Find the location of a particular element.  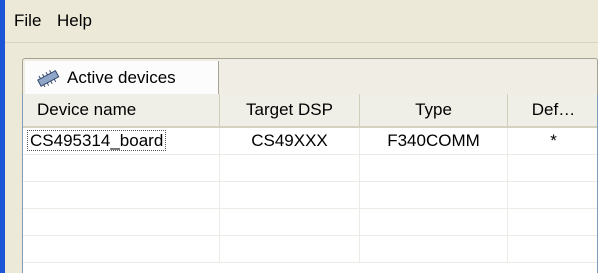

tab-label: Active devices is located at coordinates (121, 77).